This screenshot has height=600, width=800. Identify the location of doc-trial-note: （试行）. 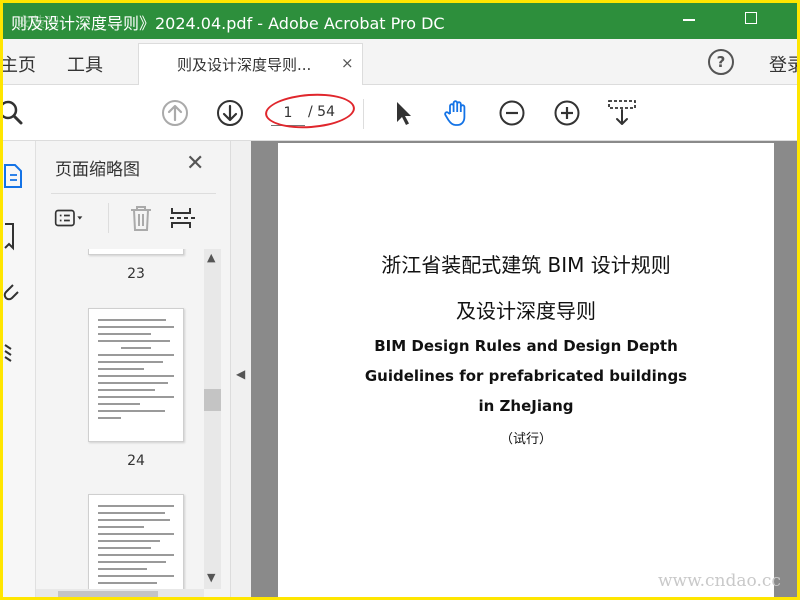
(525, 439).